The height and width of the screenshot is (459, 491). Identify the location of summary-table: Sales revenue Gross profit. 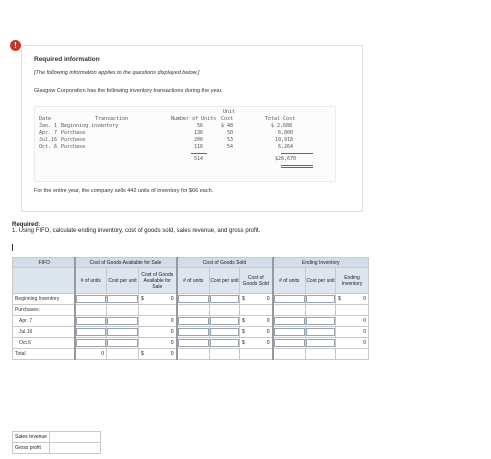
(56, 442).